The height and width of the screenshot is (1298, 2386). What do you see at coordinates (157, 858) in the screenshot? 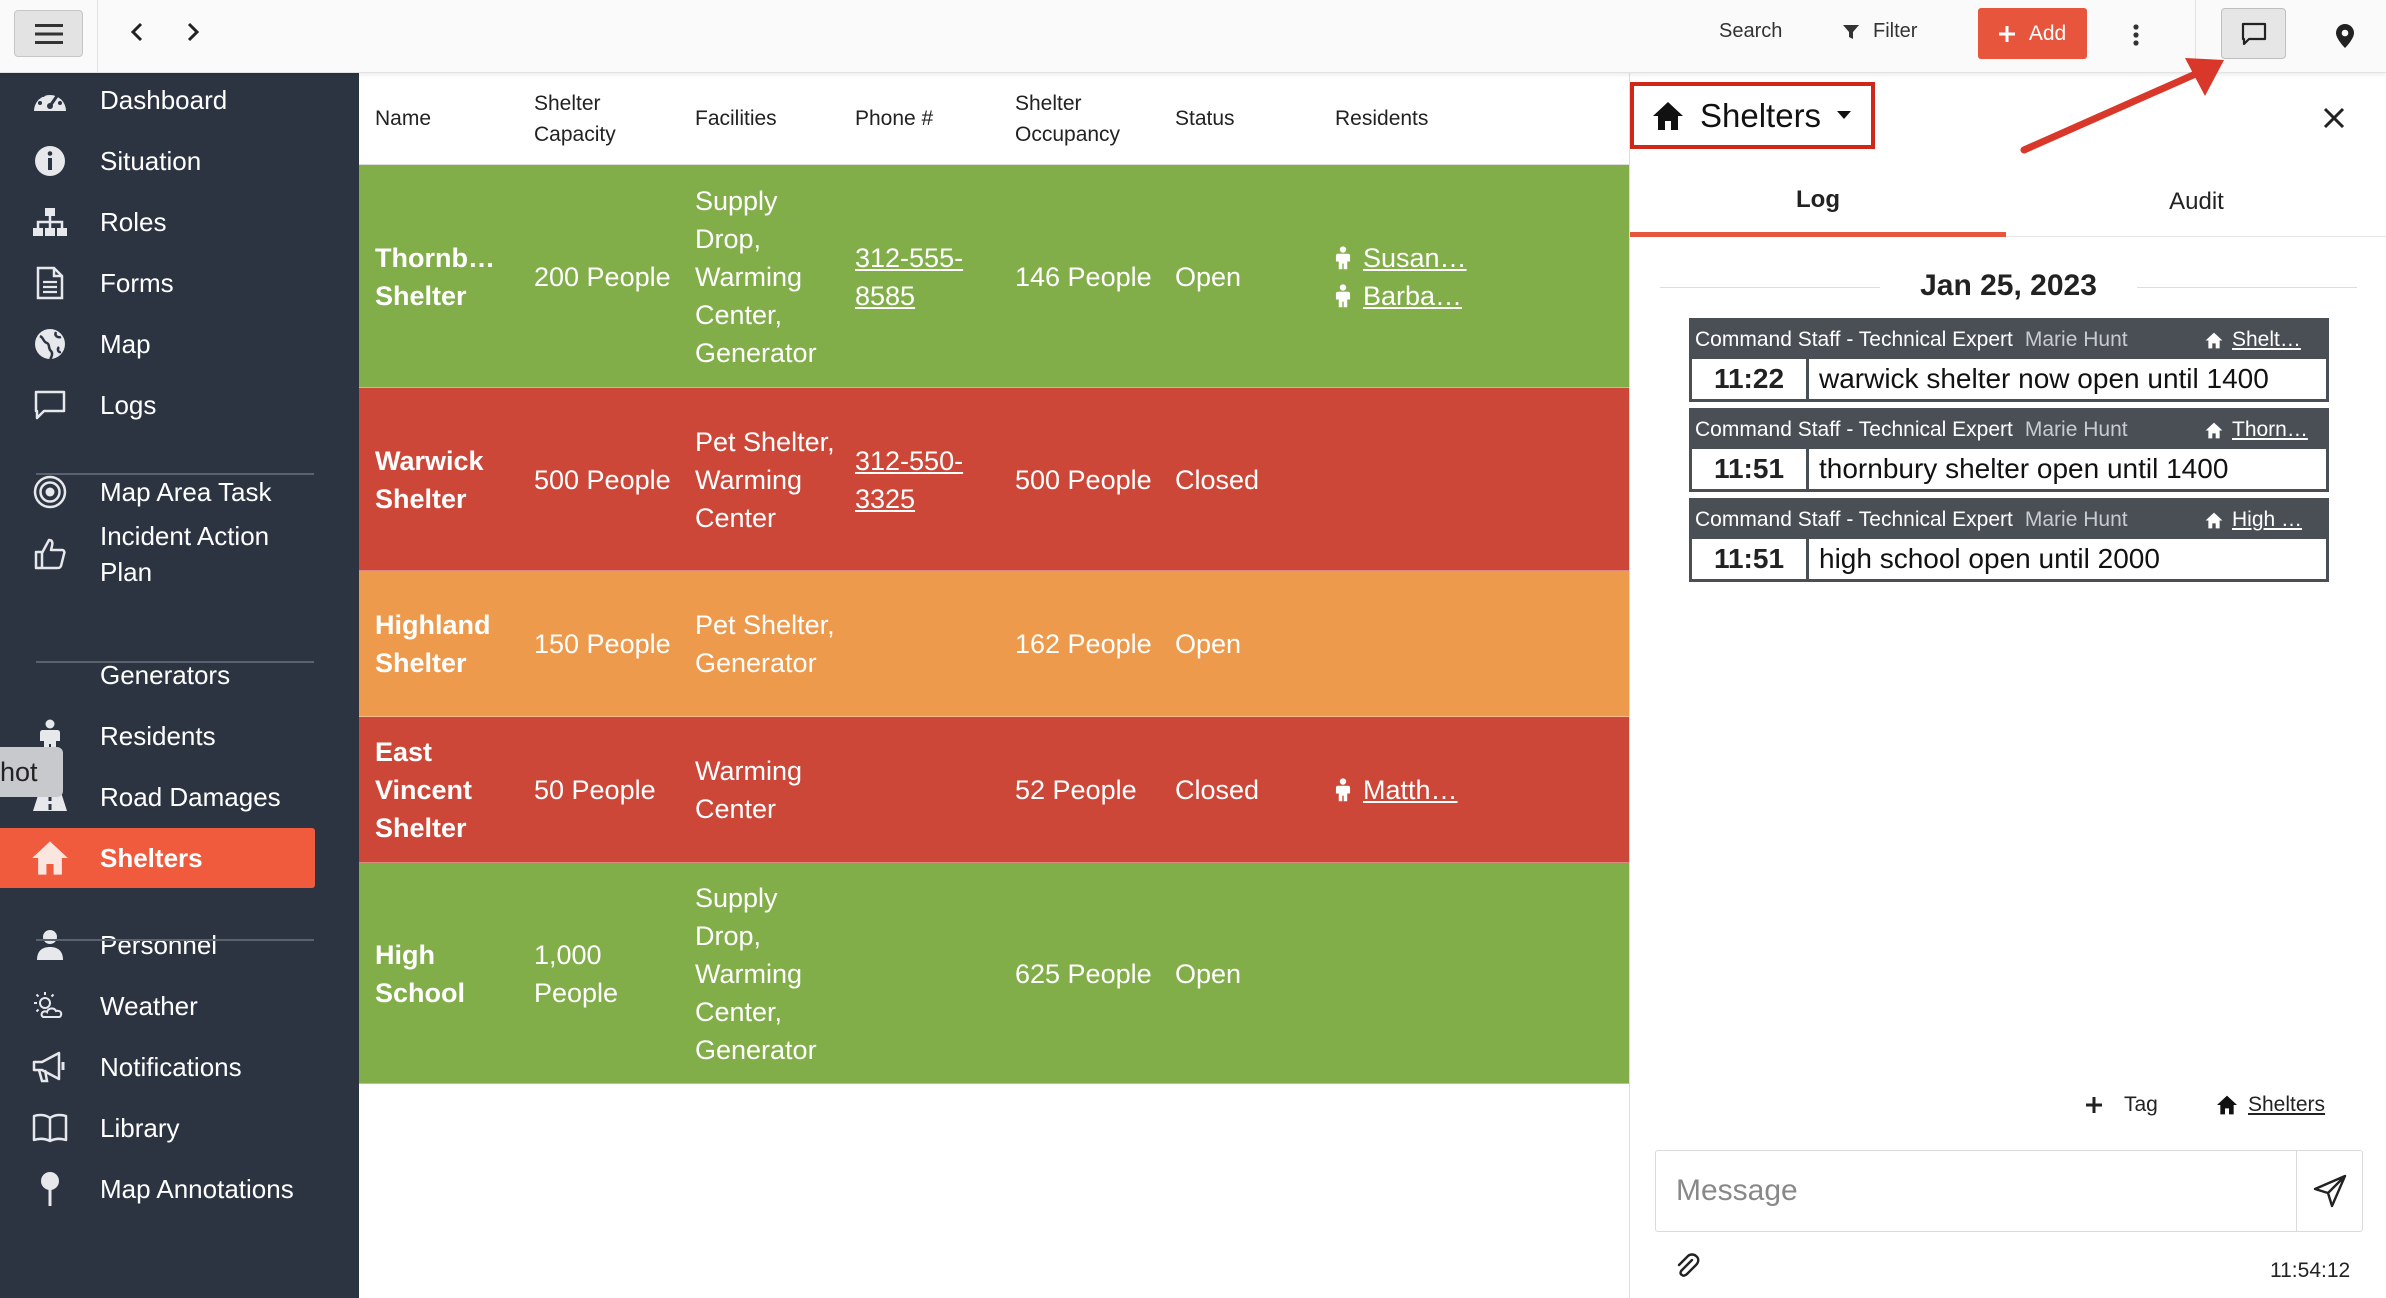
I see `sidebar-item-shelters: Shelters` at bounding box center [157, 858].